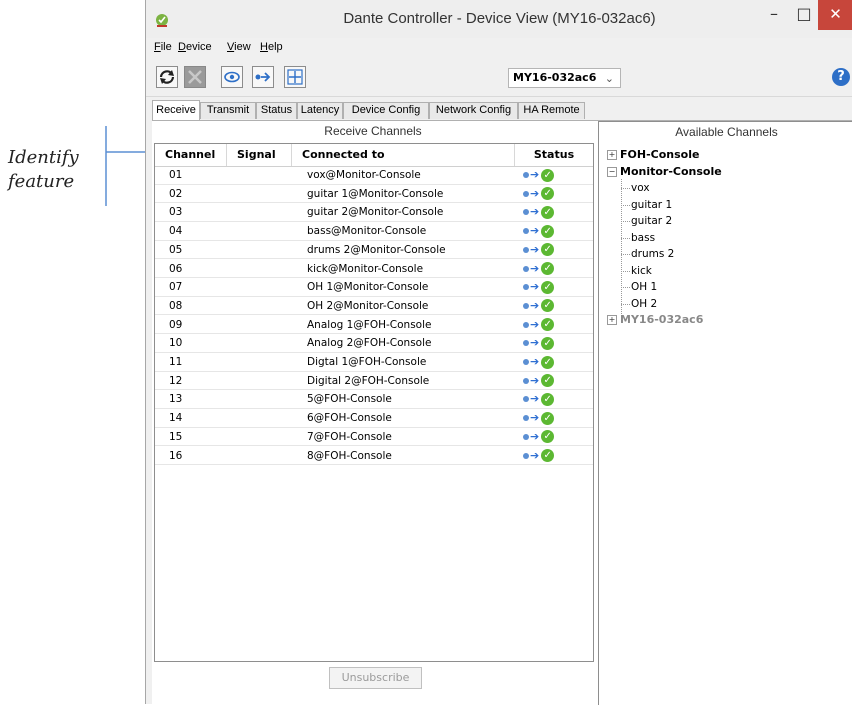 The height and width of the screenshot is (705, 852). What do you see at coordinates (176, 436) in the screenshot?
I see `channel-cell: 15` at bounding box center [176, 436].